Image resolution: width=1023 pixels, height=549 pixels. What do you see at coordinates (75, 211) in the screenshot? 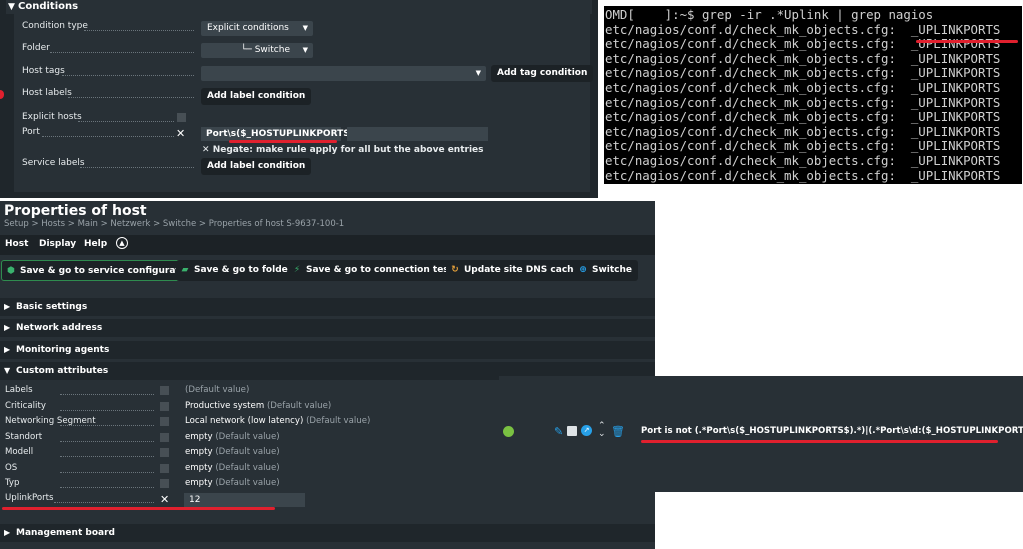
I see `page-title: Properties of host` at bounding box center [75, 211].